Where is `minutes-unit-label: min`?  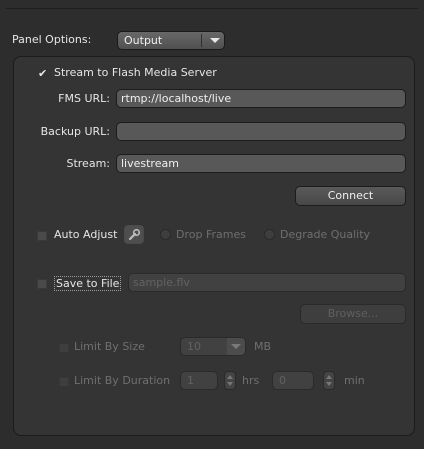 minutes-unit-label: min is located at coordinates (354, 380).